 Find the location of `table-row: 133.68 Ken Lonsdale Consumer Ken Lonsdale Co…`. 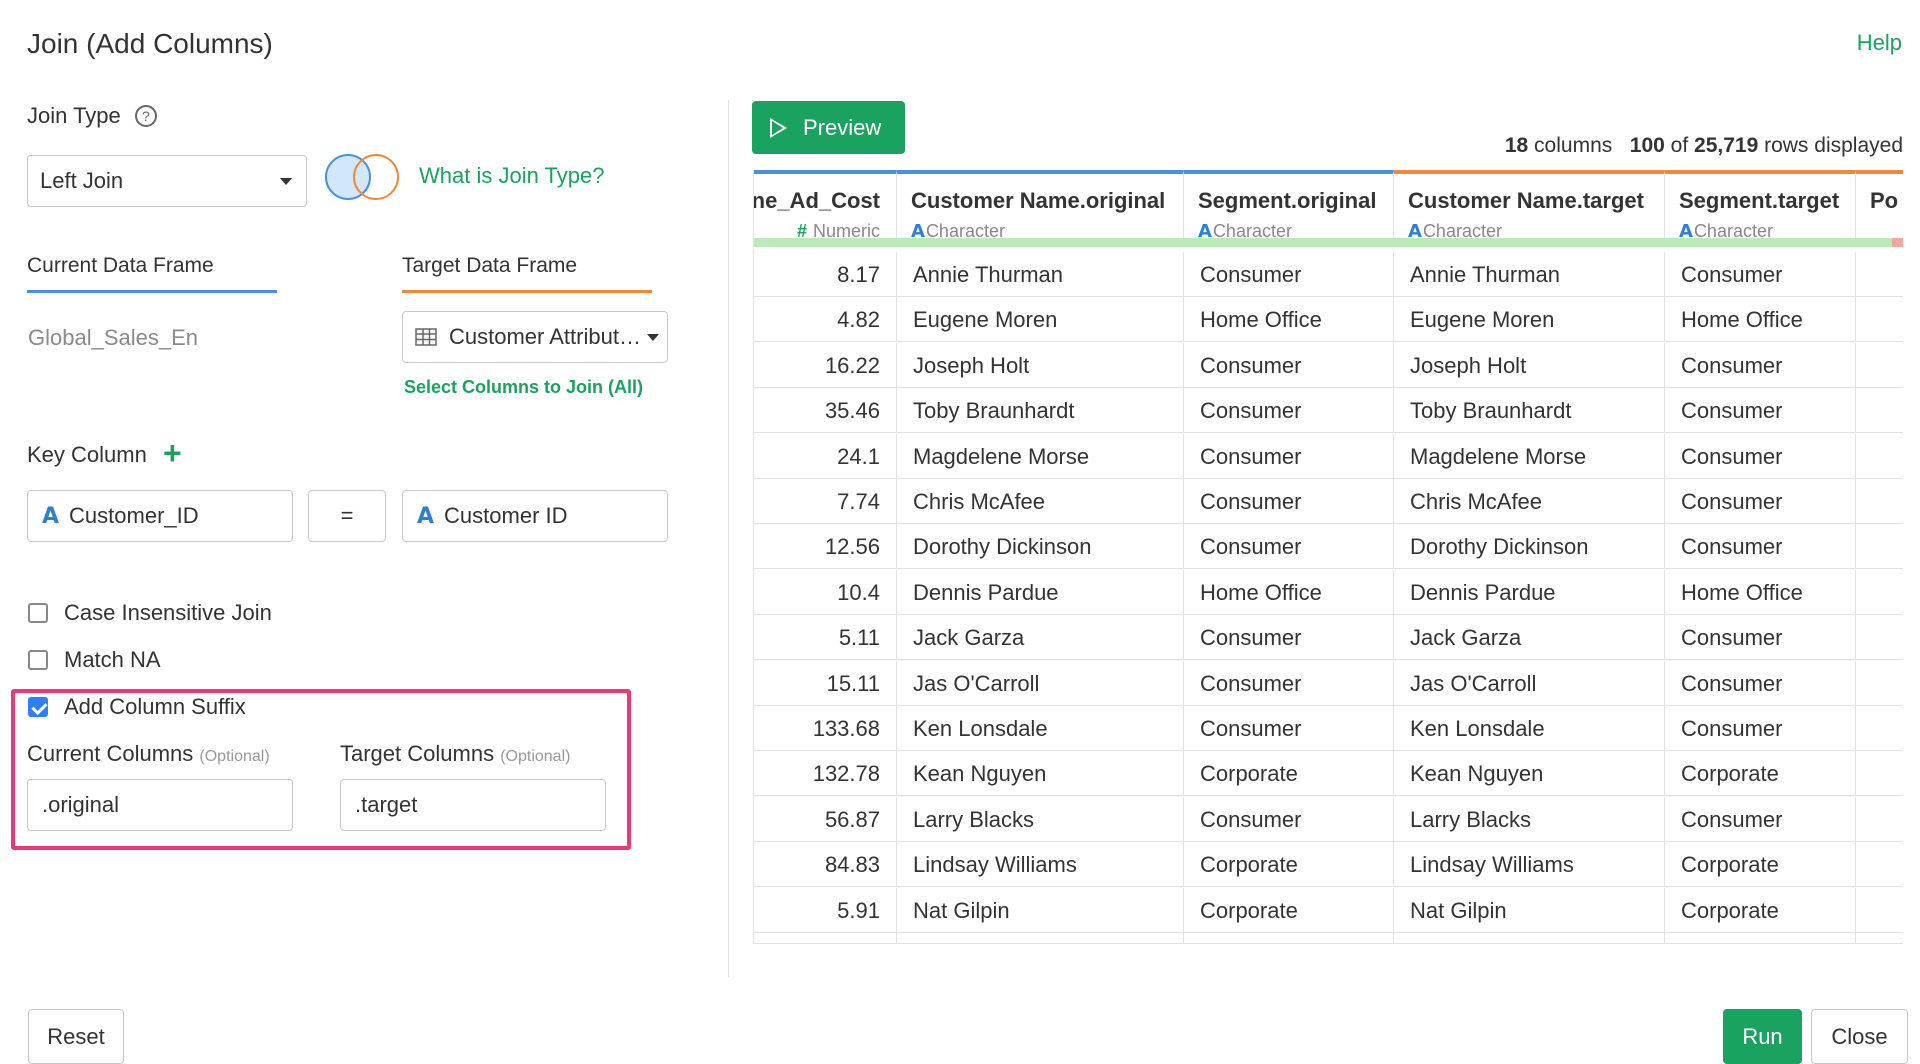

table-row: 133.68 Ken Lonsdale Consumer Ken Lonsdale Co… is located at coordinates (1328, 728).